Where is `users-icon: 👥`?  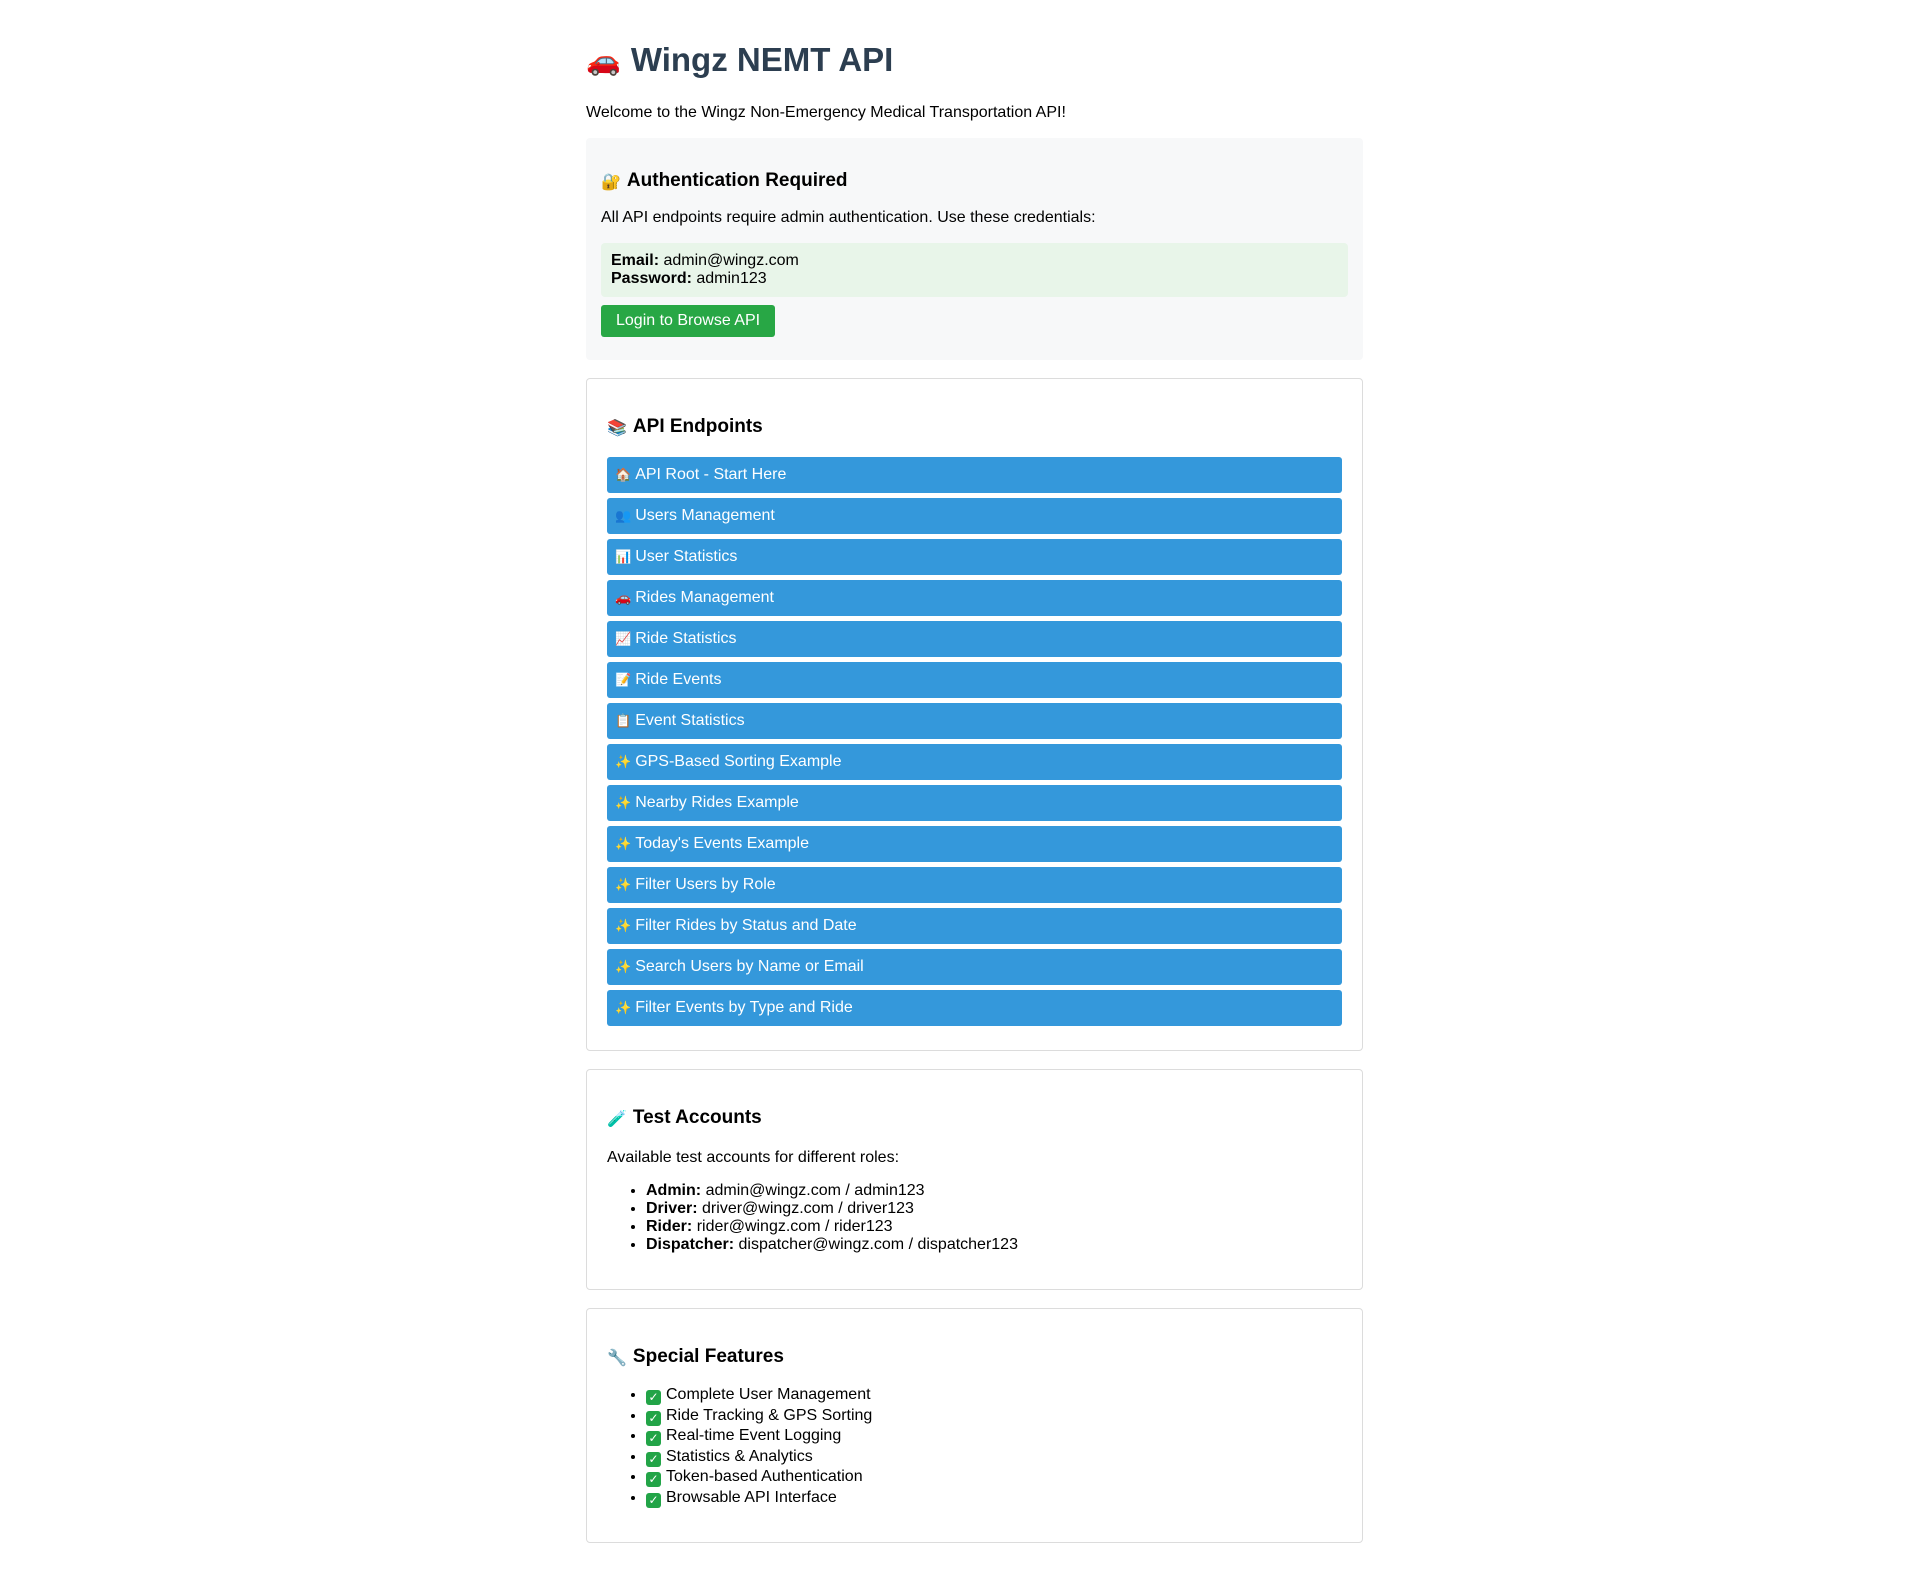 users-icon: 👥 is located at coordinates (623, 516).